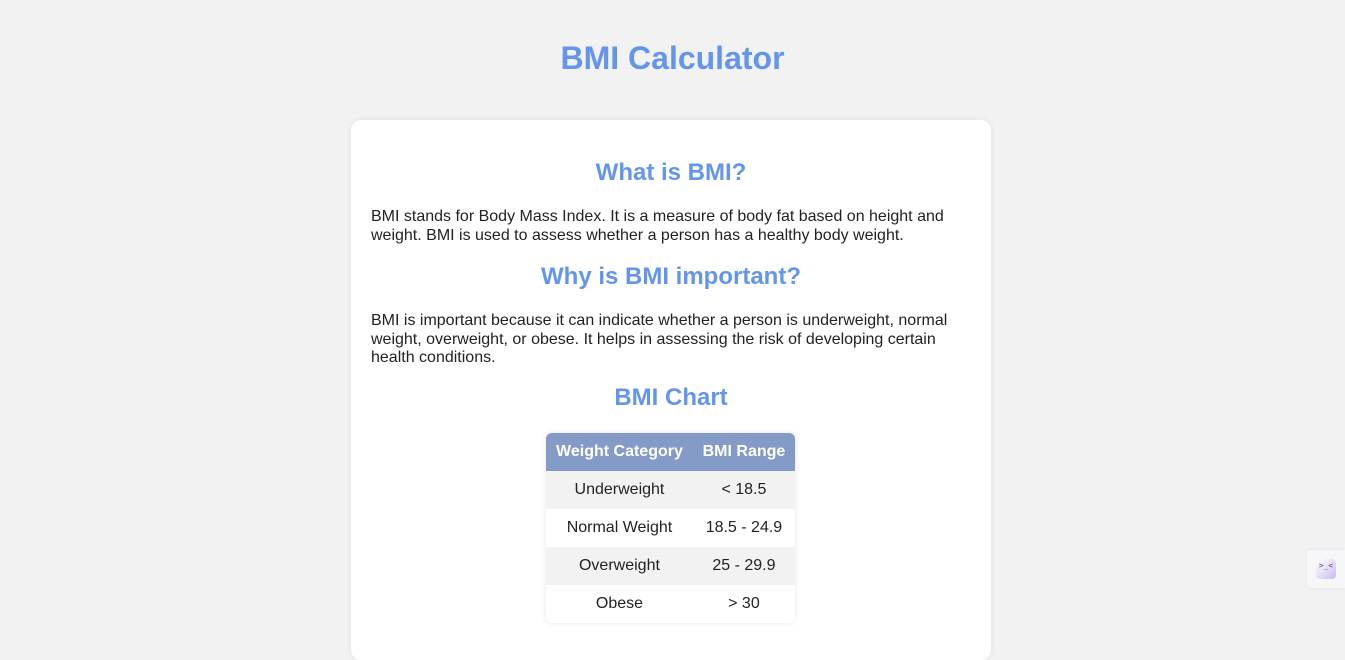 Image resolution: width=1345 pixels, height=660 pixels. I want to click on table-row: Obese > 30, so click(670, 604).